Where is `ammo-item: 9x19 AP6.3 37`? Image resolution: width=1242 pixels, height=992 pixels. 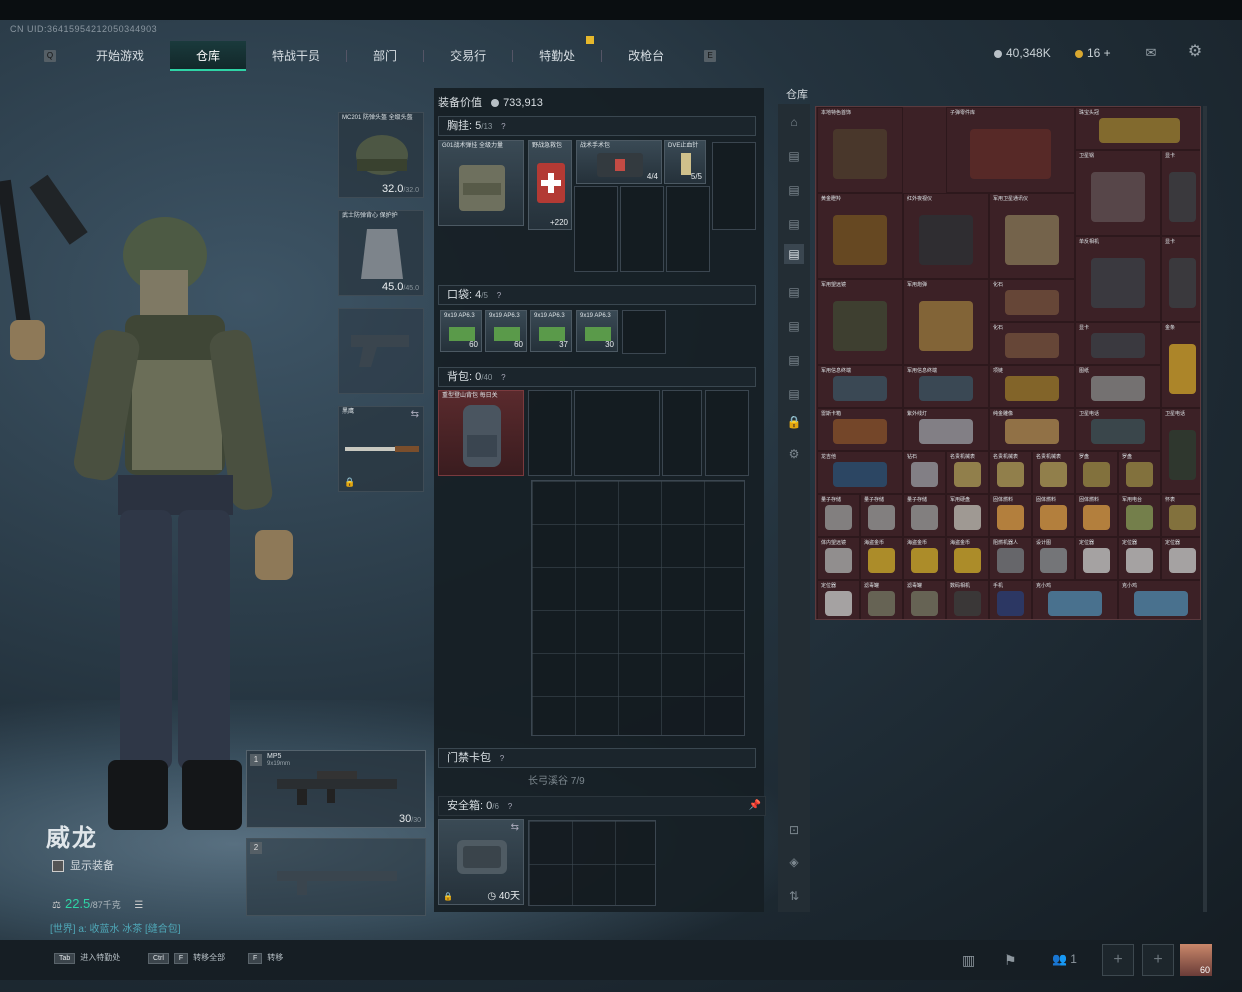
ammo-item: 9x19 AP6.3 37 is located at coordinates (551, 331).